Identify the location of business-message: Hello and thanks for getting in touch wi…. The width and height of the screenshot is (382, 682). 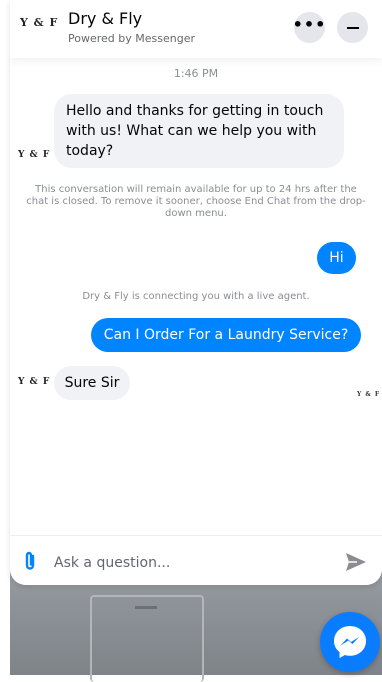
(199, 131).